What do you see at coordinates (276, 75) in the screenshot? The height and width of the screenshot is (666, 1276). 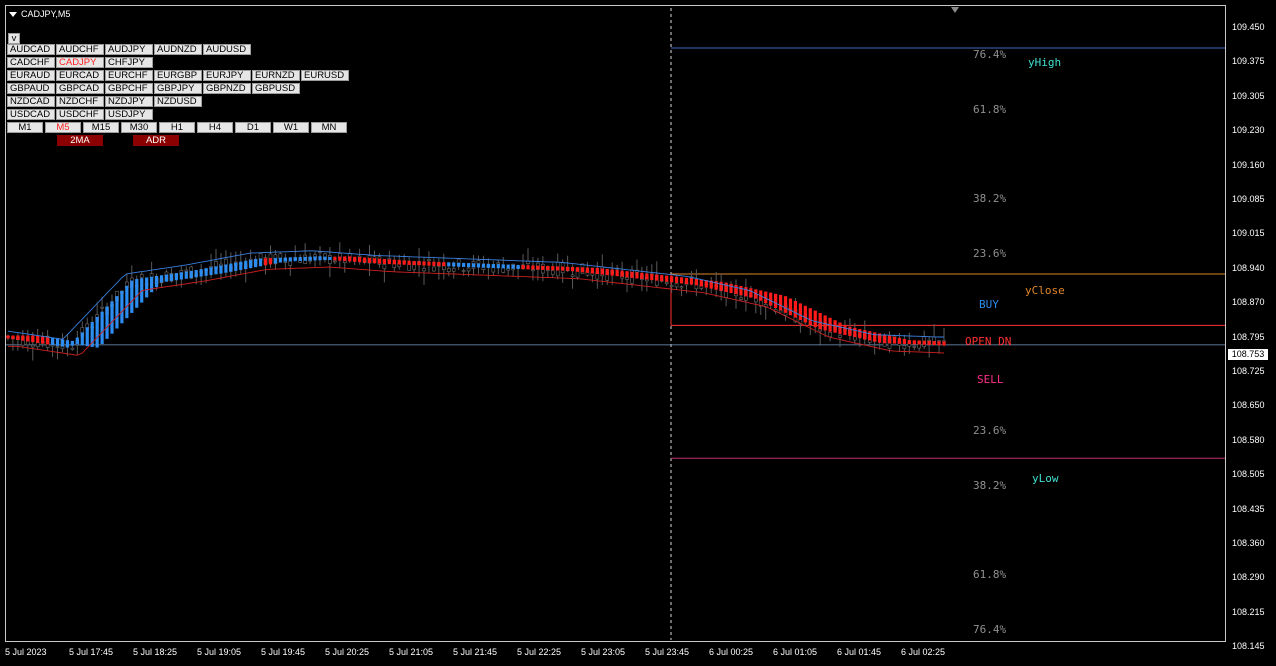 I see `symbol-button-eurnzd: EURNZD` at bounding box center [276, 75].